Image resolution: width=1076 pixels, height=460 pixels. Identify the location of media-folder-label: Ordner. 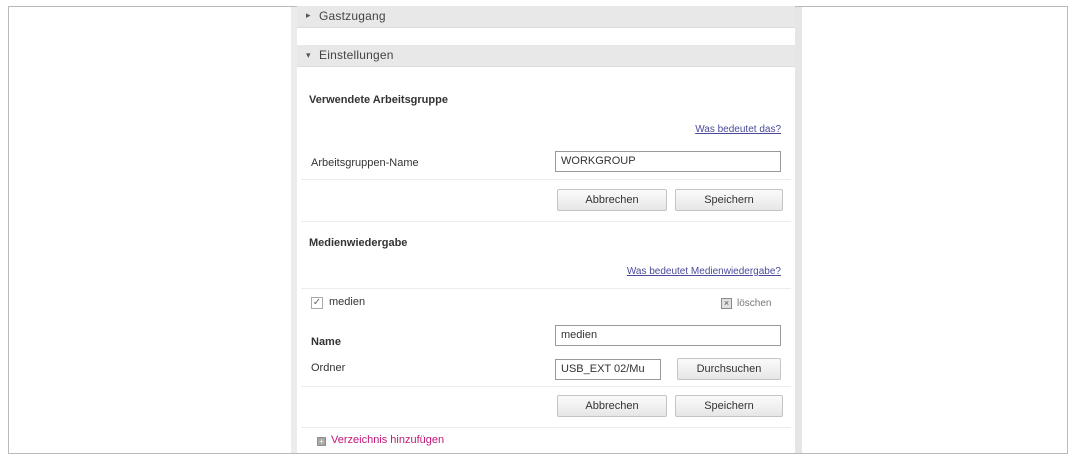
(328, 368).